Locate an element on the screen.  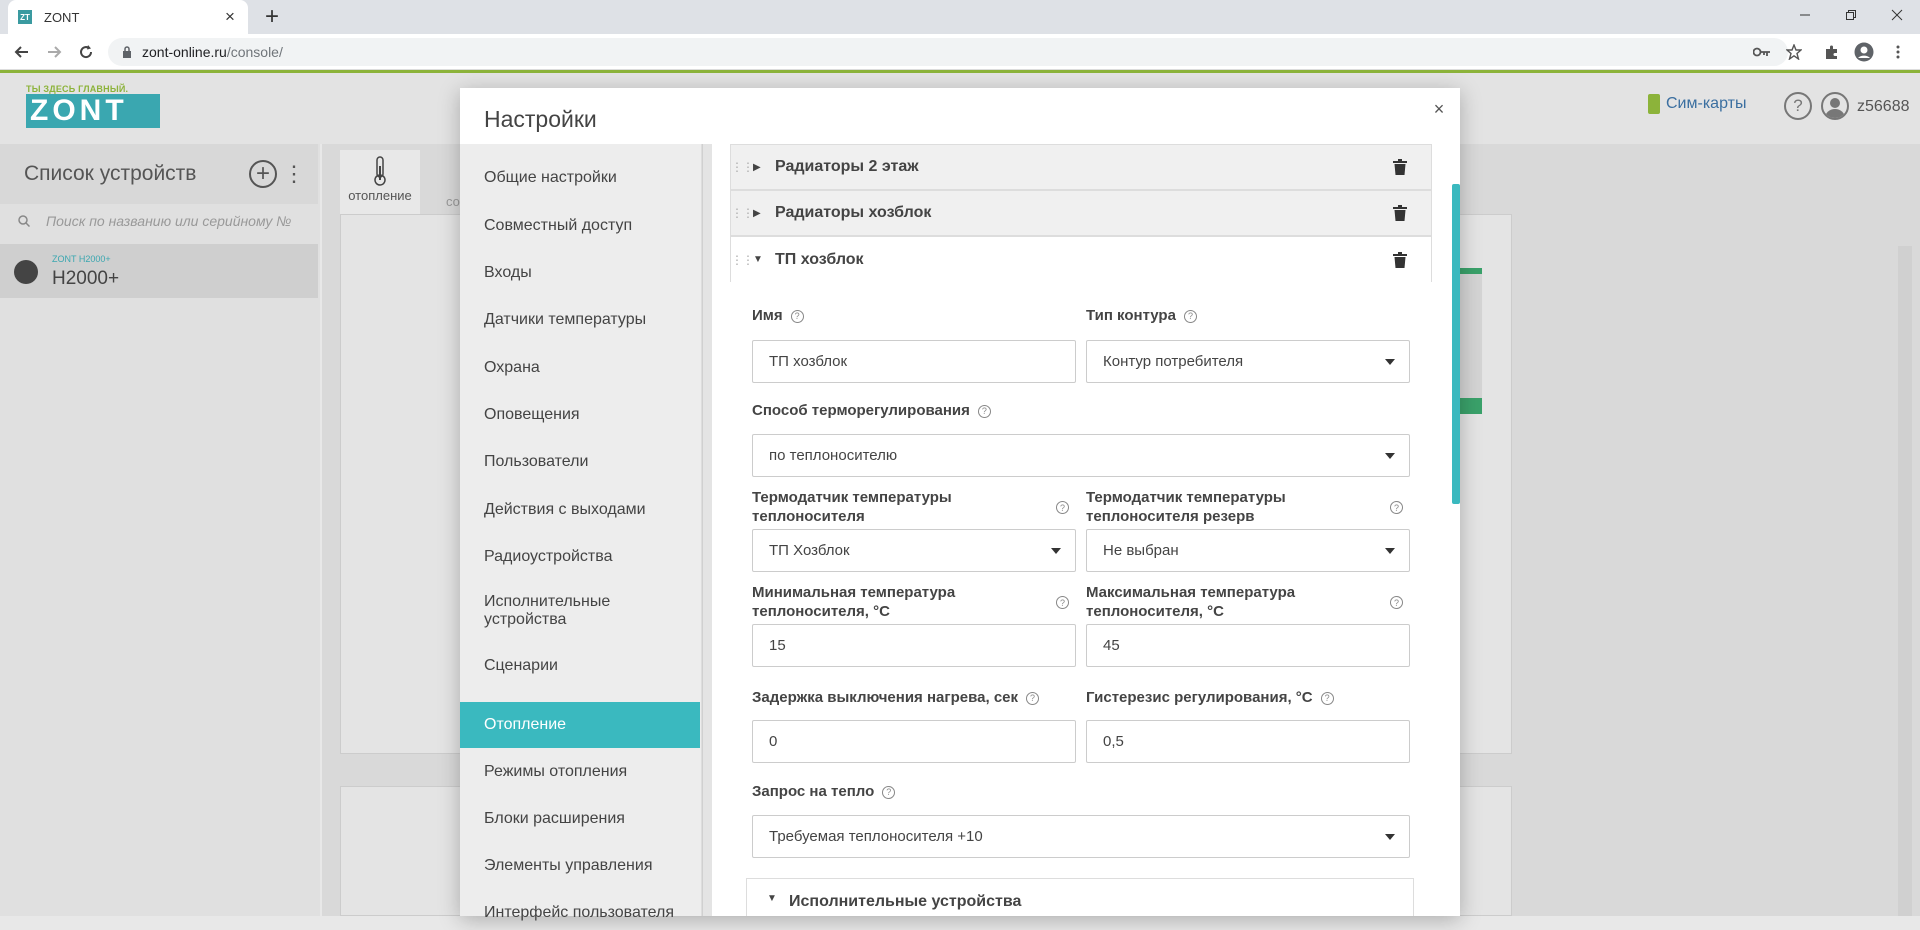
circuit-type-select: Контур потребителя is located at coordinates (1248, 361).